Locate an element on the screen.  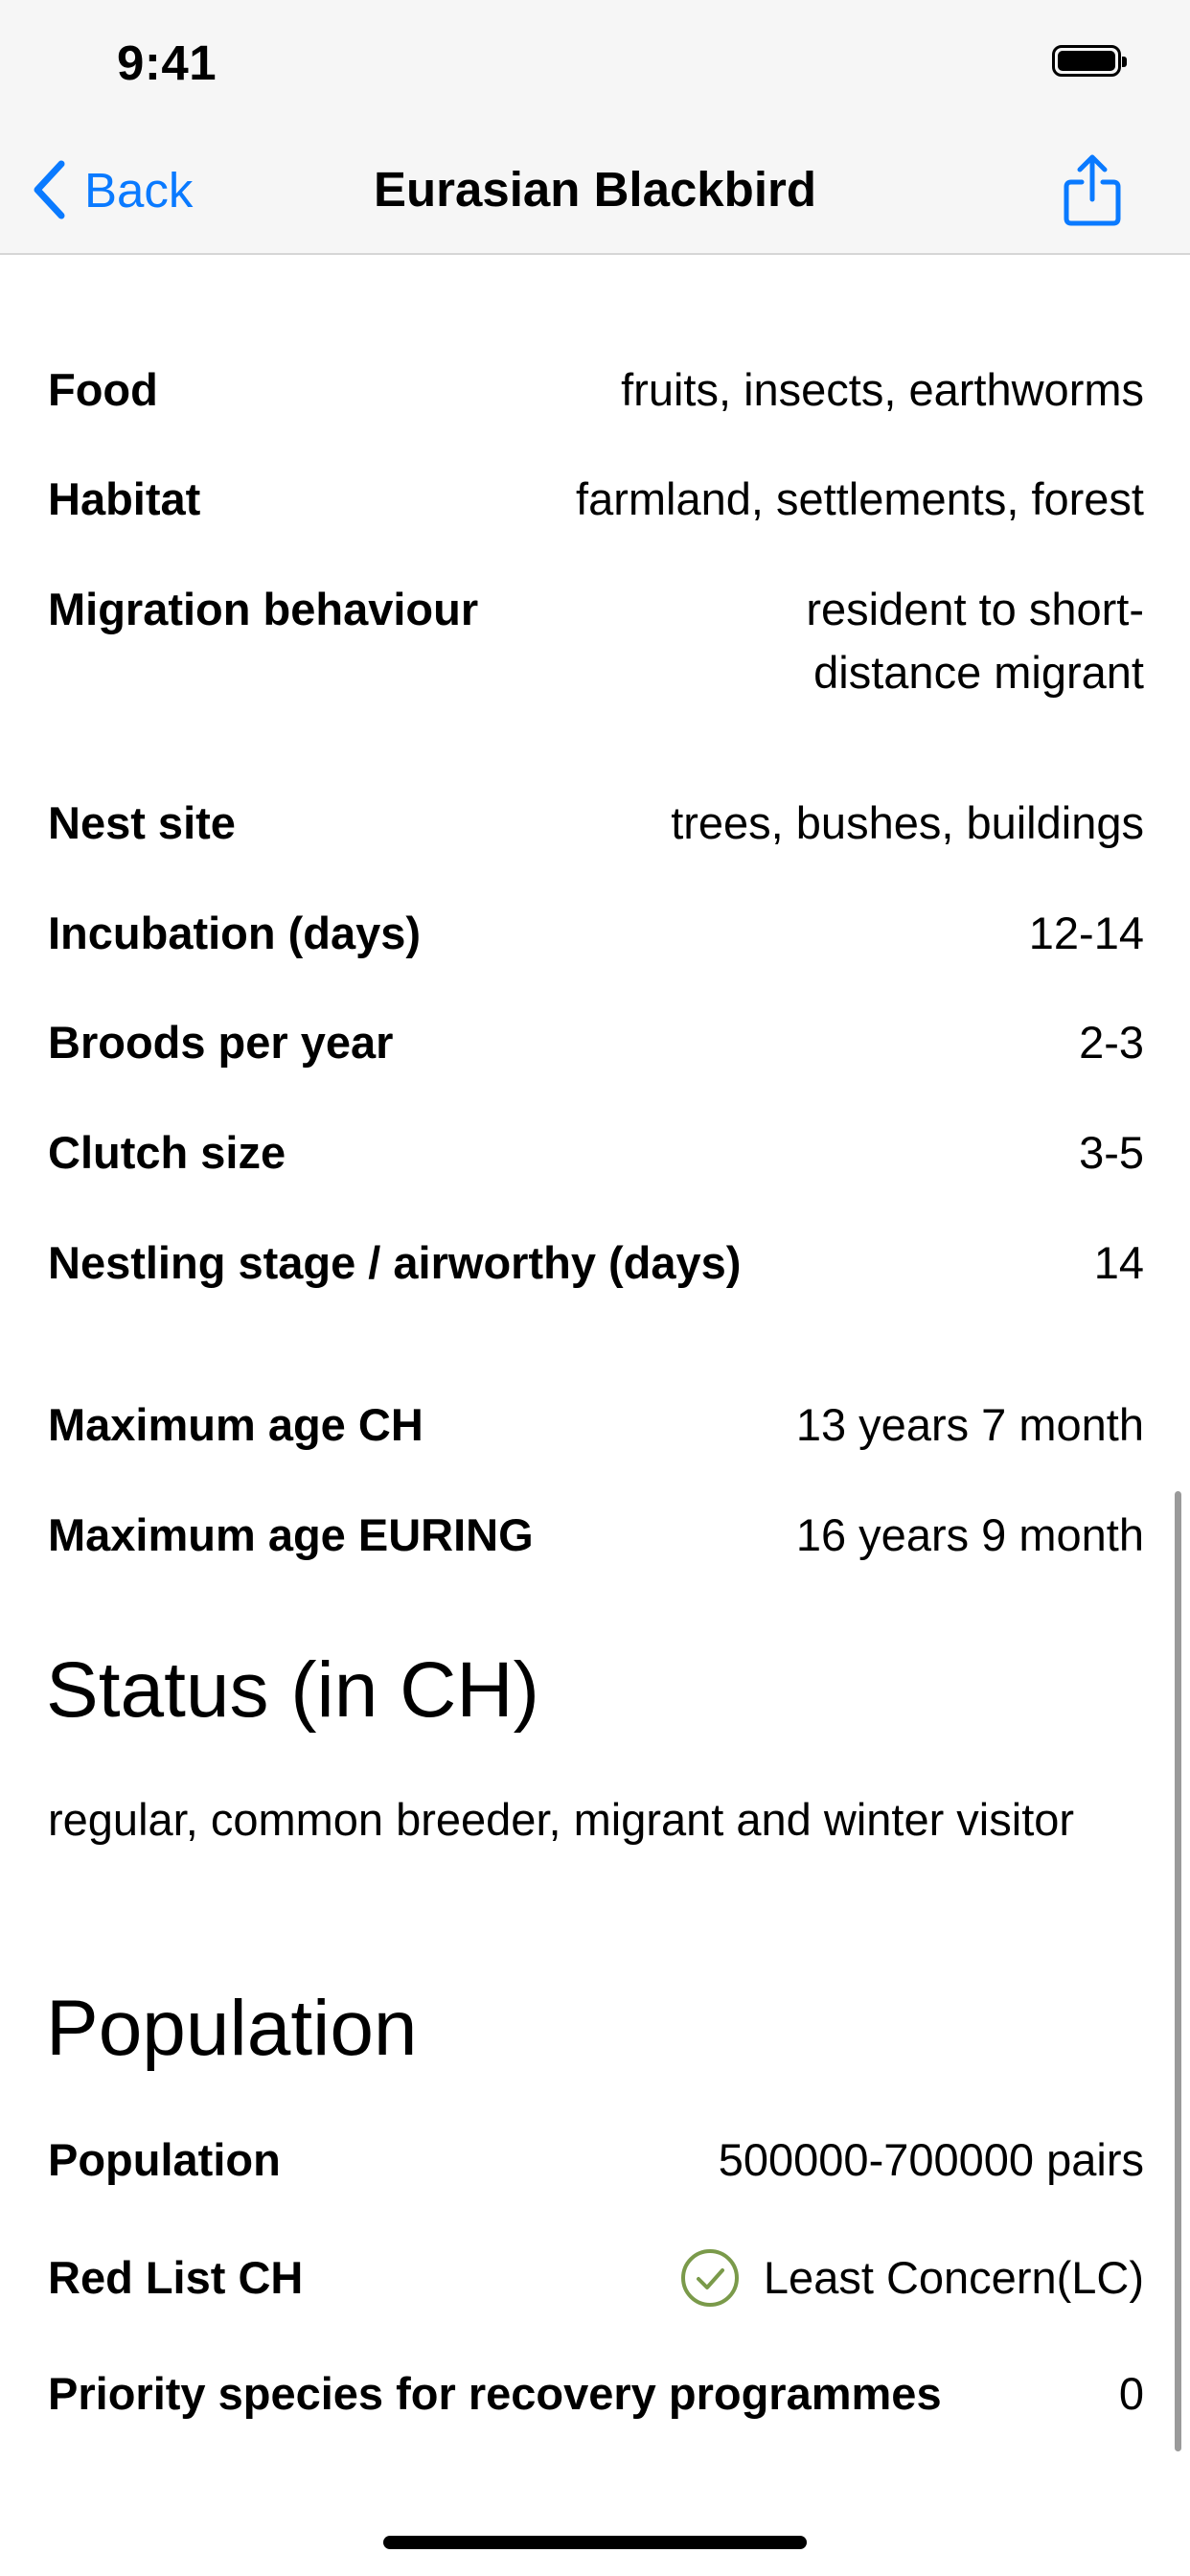
share-button is located at coordinates (1093, 189).